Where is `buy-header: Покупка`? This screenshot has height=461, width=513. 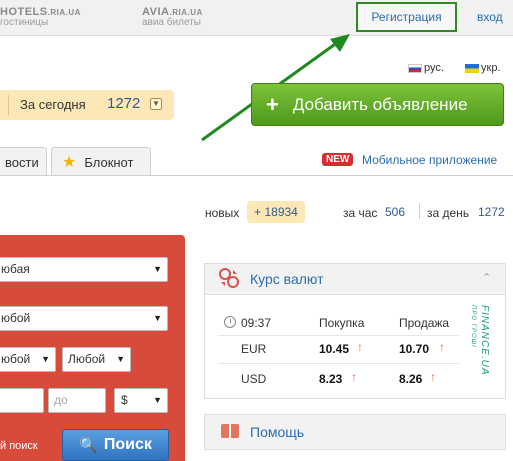 buy-header: Покупка is located at coordinates (342, 323).